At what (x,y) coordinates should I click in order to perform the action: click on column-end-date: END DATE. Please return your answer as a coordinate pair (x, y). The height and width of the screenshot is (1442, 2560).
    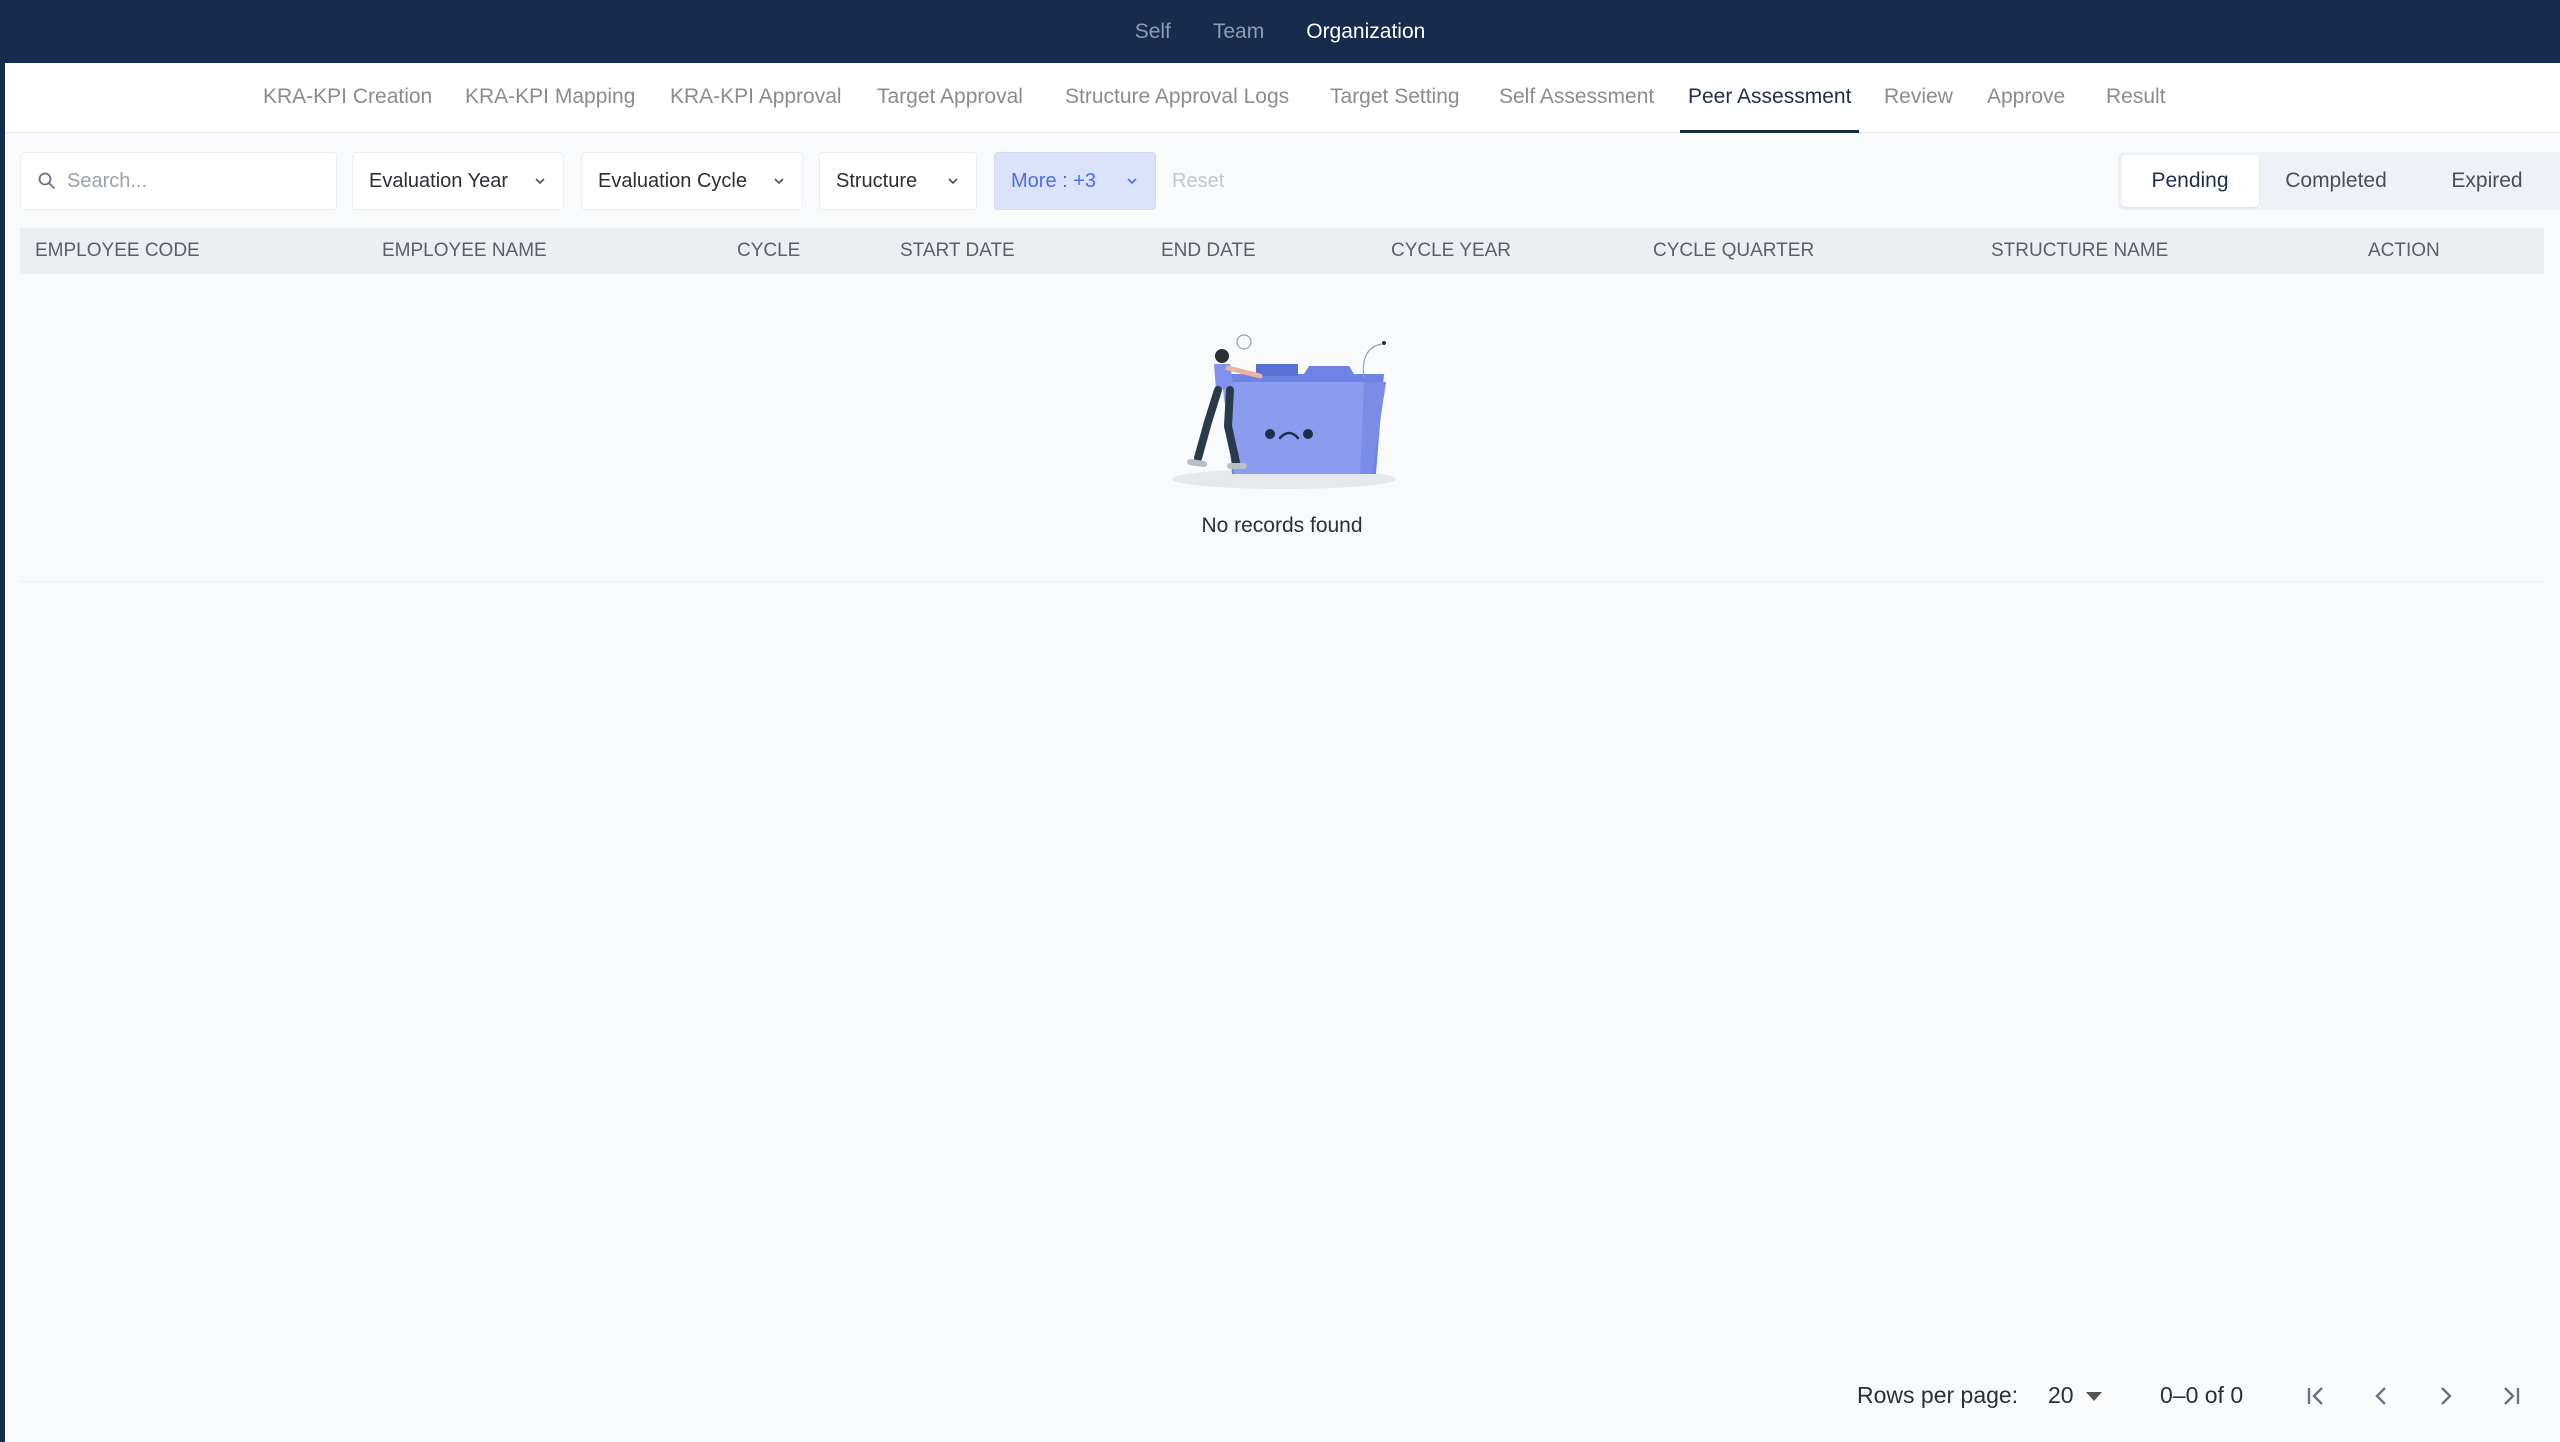
    Looking at the image, I should click on (1208, 251).